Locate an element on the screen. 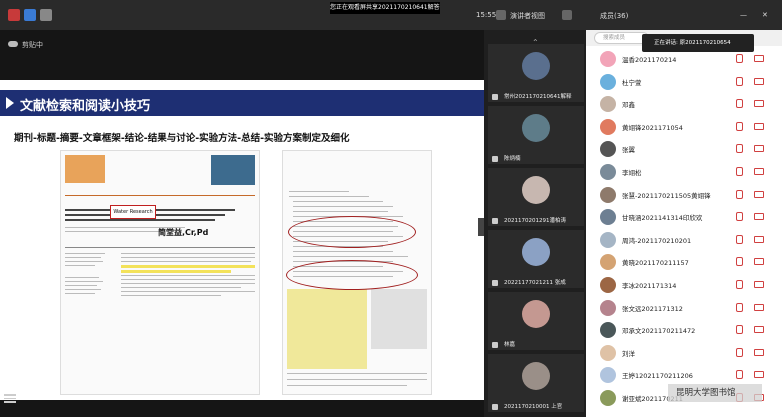 The image size is (782, 417). app-logo-icon is located at coordinates (14, 15).